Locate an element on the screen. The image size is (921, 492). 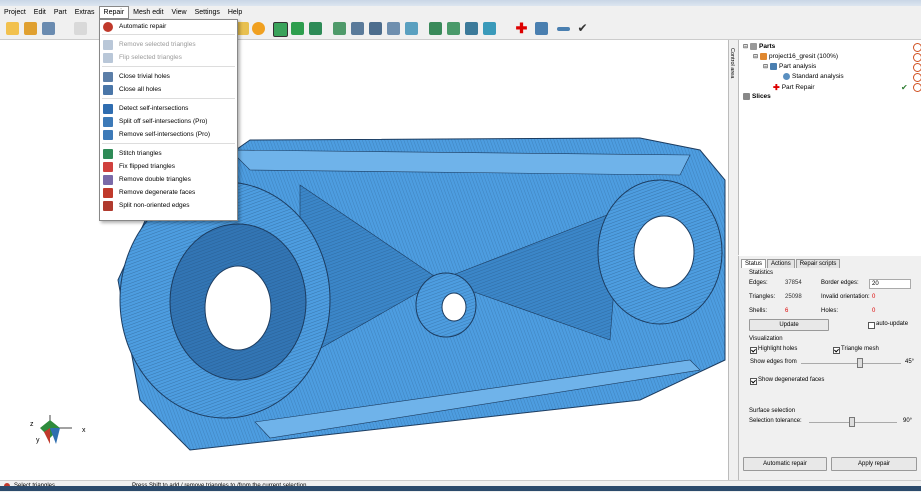
triangle-mesh-checkbox is located at coordinates (836, 350).